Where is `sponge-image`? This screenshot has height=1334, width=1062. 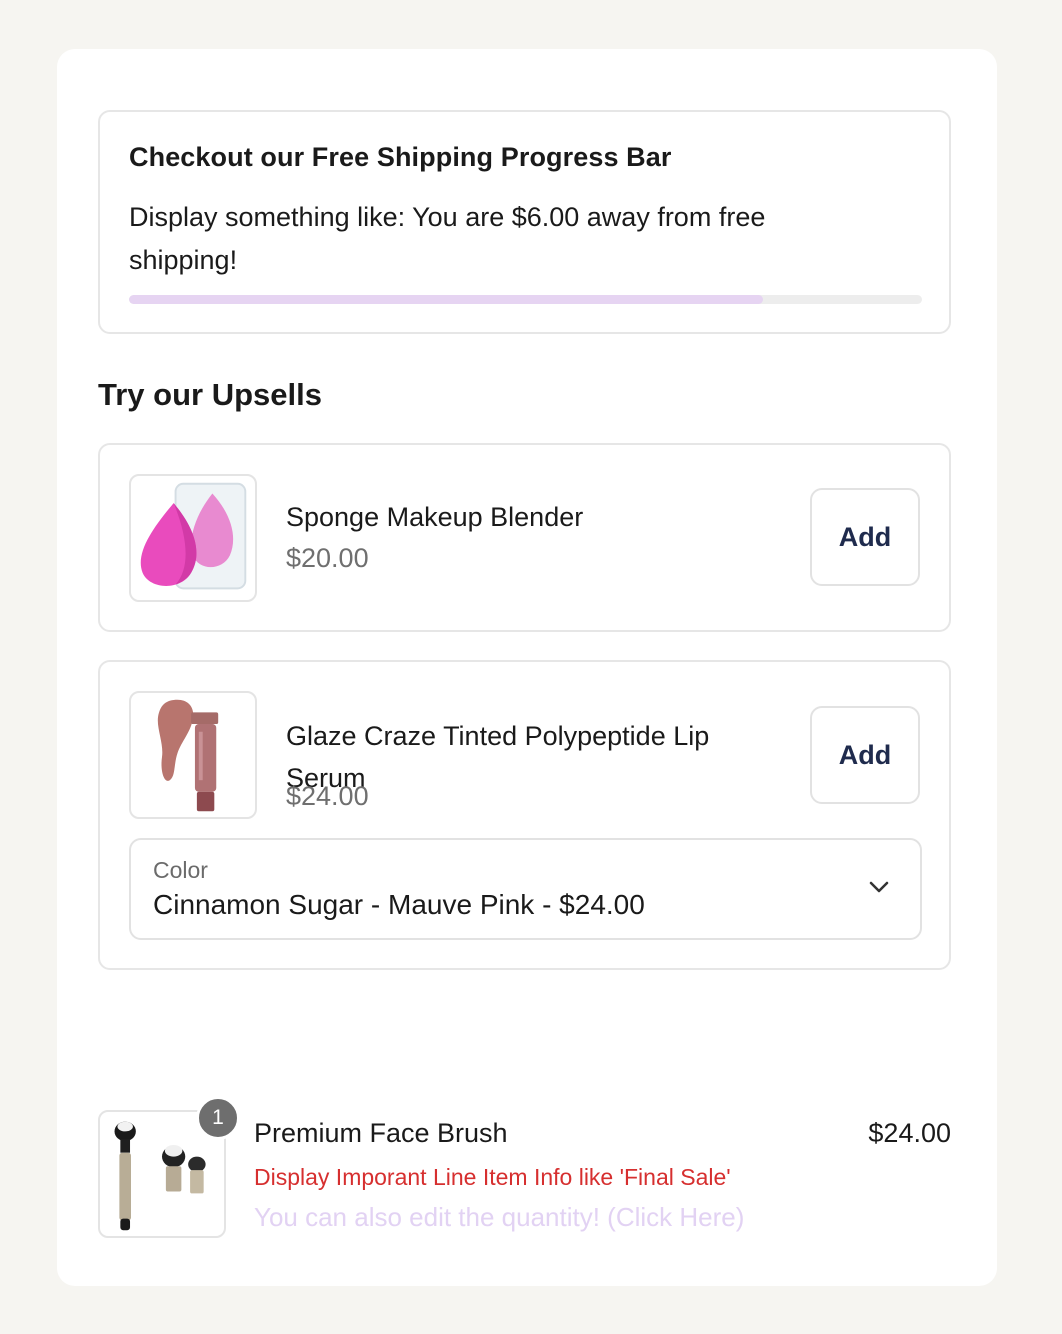 sponge-image is located at coordinates (193, 538).